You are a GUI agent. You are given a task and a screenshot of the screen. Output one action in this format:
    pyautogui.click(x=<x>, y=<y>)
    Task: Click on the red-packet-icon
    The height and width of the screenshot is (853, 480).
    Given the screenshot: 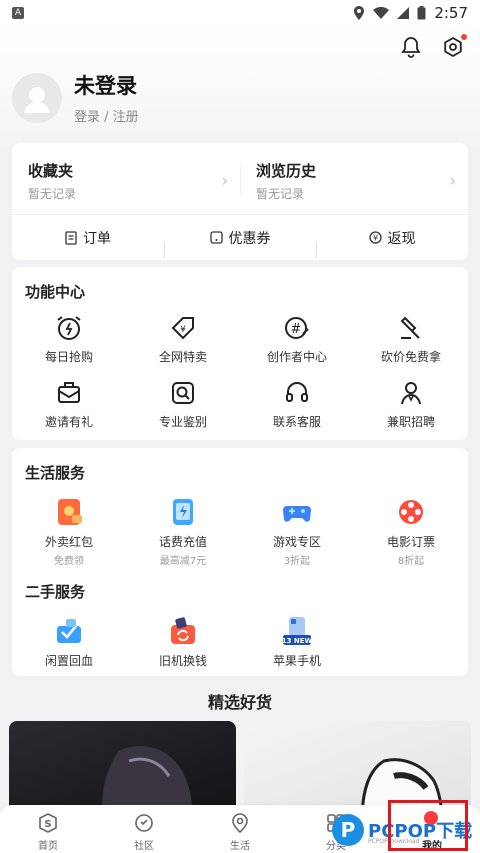 What is the action you would take?
    pyautogui.click(x=70, y=512)
    